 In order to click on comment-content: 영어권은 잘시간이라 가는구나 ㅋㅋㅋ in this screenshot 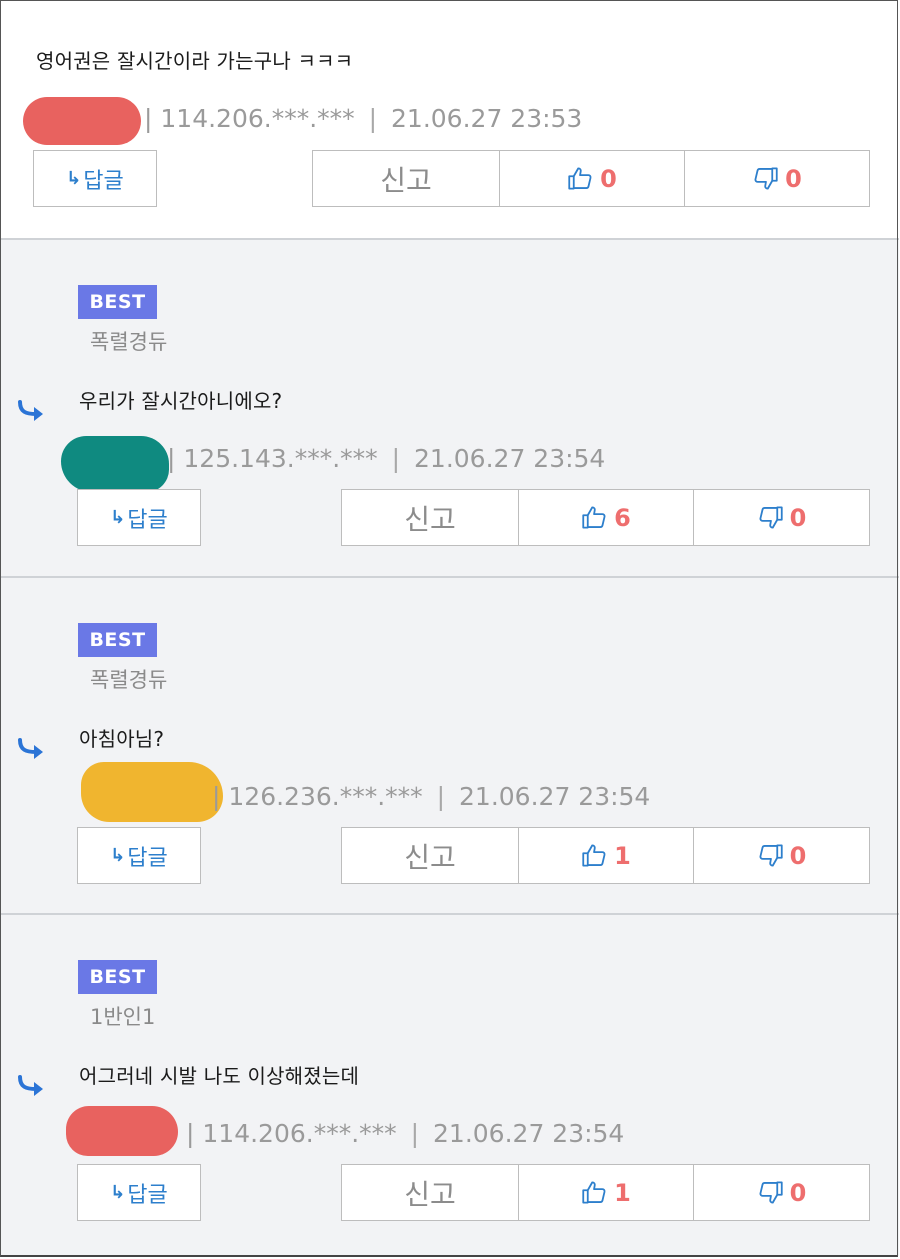, I will do `click(195, 61)`.